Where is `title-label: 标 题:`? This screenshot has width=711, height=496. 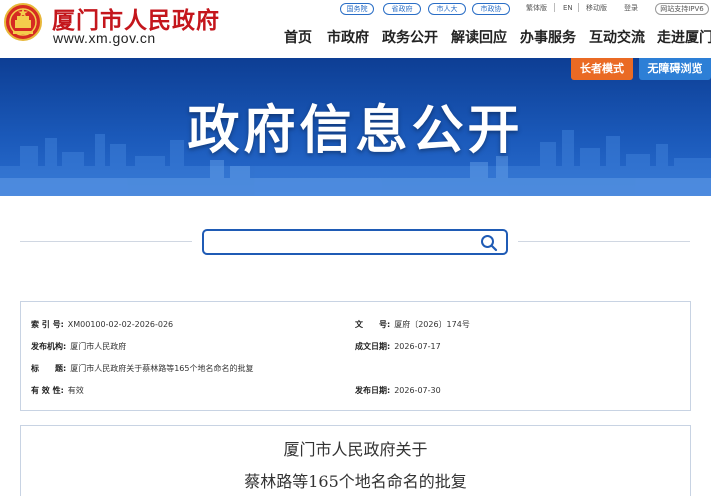 title-label: 标 题: is located at coordinates (49, 368).